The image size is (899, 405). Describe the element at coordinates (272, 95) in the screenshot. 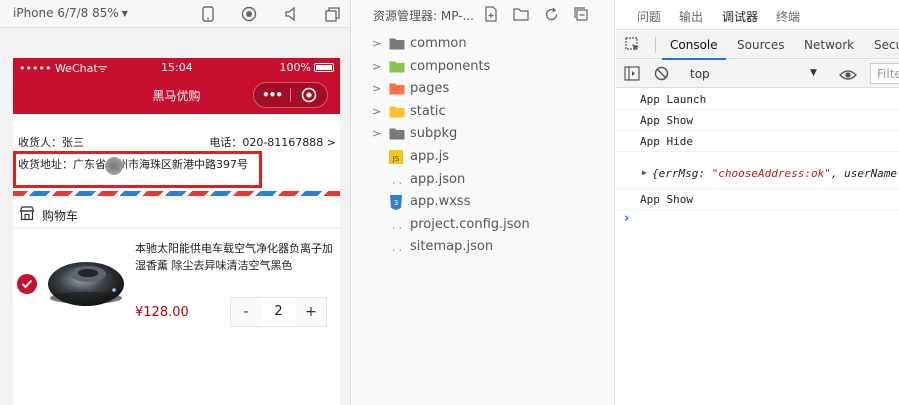

I see `more-button: •••` at that location.